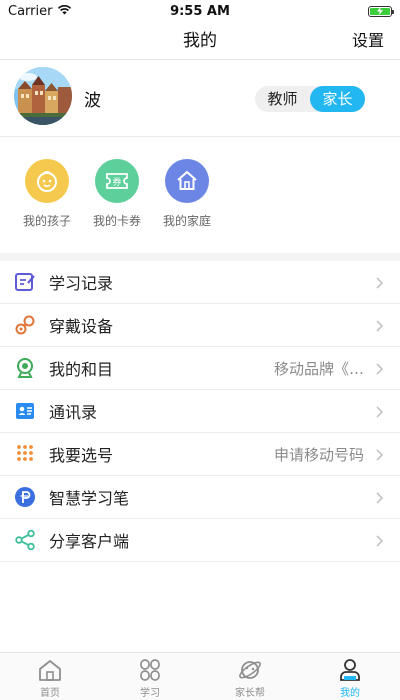 The height and width of the screenshot is (700, 400). I want to click on child-face-icon, so click(47, 181).